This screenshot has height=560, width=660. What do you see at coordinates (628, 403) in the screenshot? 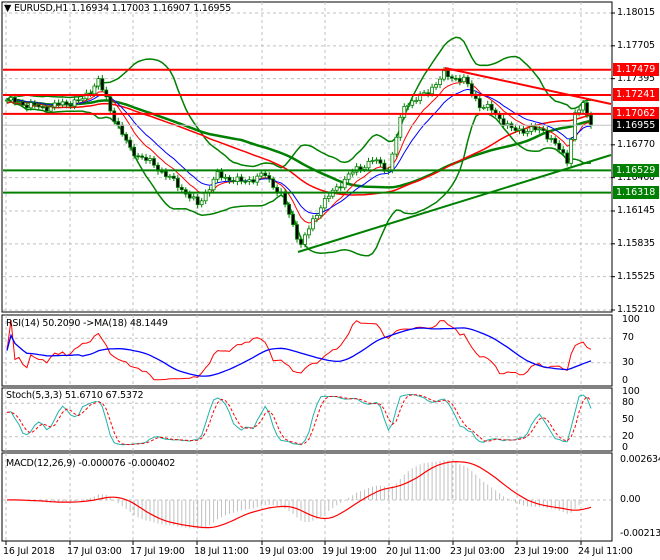
I see `stoch-axis-label: 80` at bounding box center [628, 403].